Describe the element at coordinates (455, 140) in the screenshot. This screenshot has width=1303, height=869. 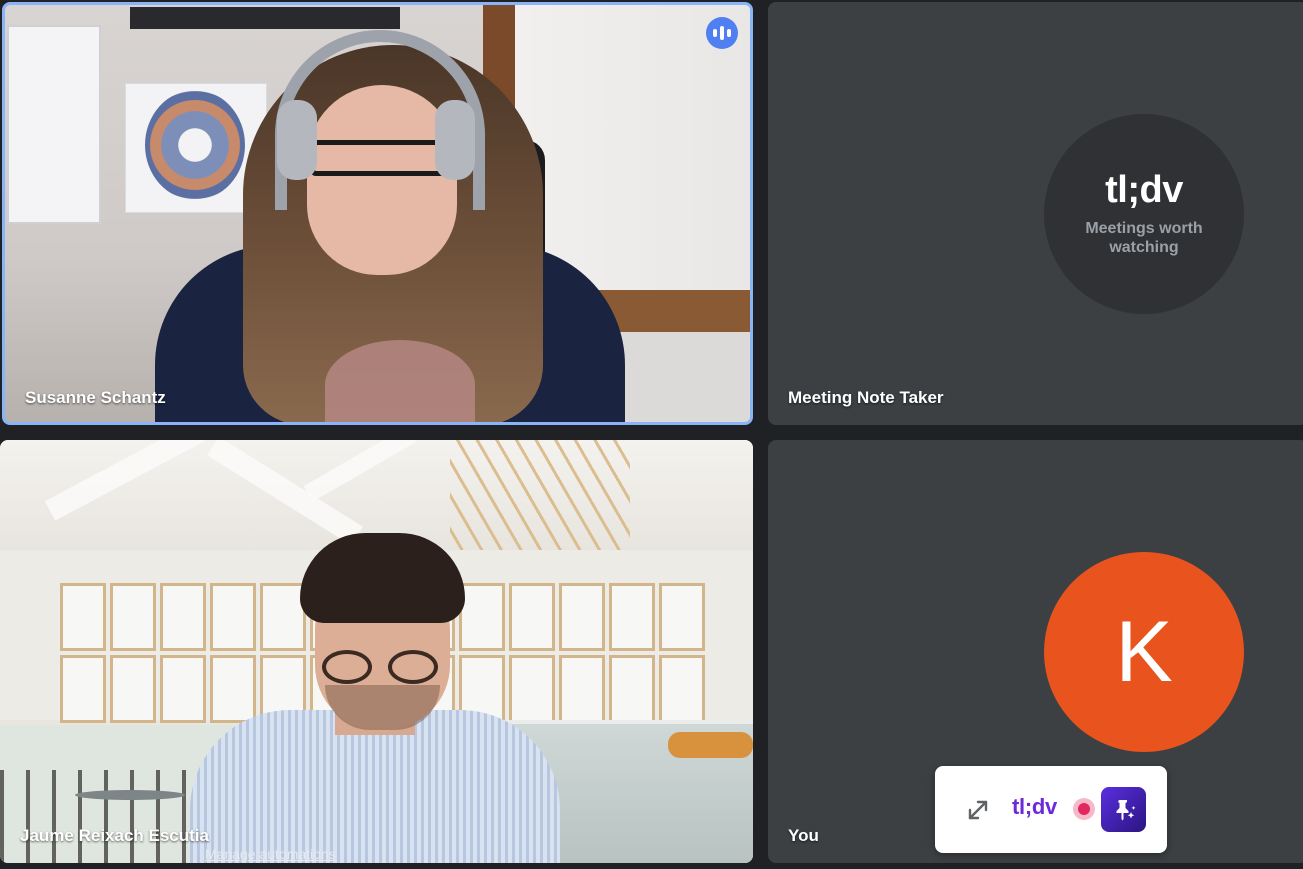
I see `headphone-cup-right` at that location.